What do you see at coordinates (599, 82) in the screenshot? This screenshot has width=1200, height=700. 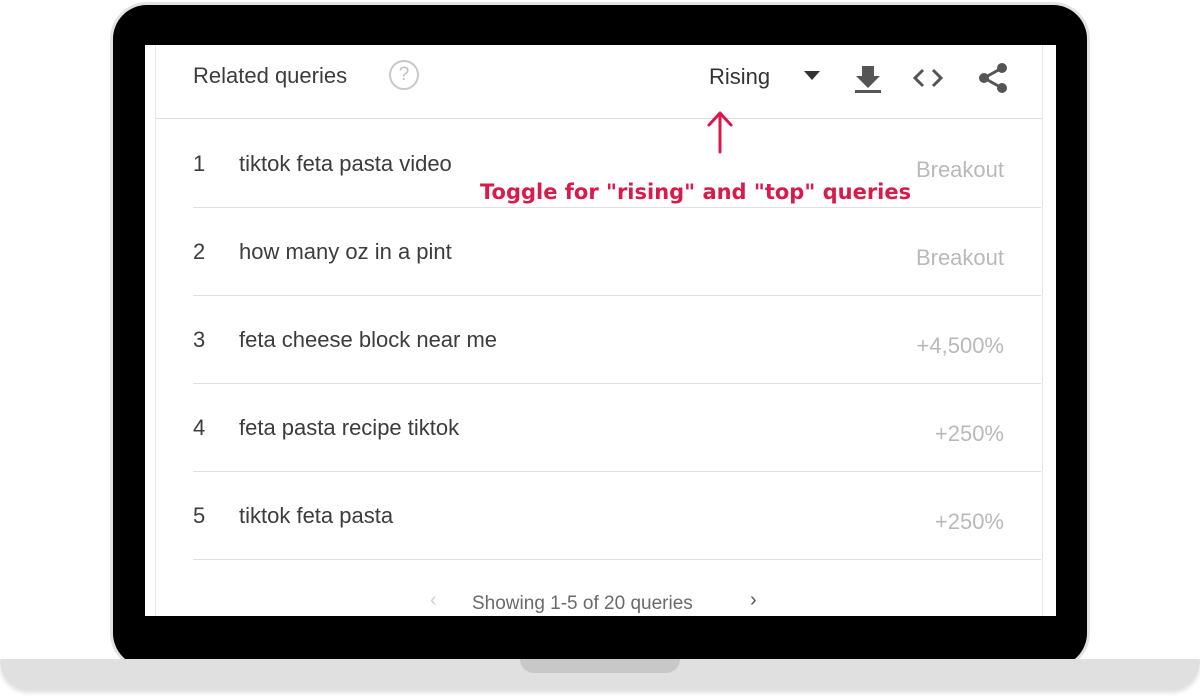 I see `card-header: Related queries ? Rising` at bounding box center [599, 82].